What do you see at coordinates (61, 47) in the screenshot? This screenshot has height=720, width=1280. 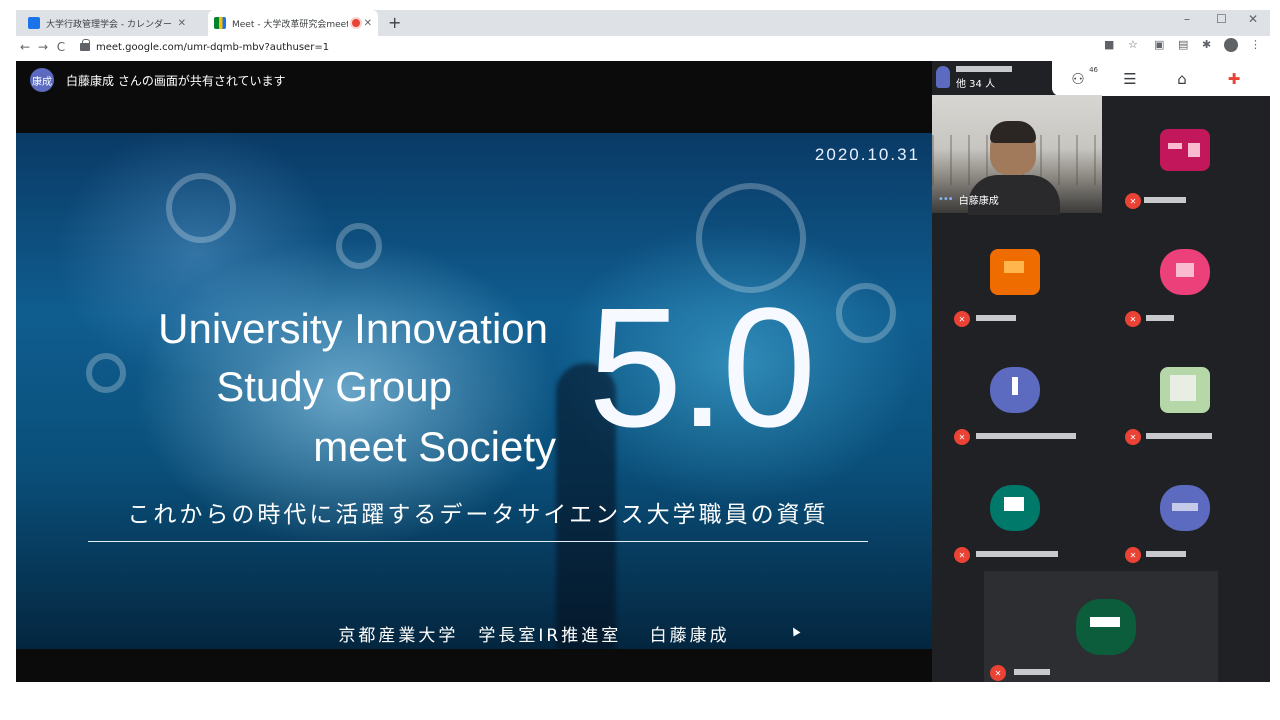 I see `reload-icon: C` at bounding box center [61, 47].